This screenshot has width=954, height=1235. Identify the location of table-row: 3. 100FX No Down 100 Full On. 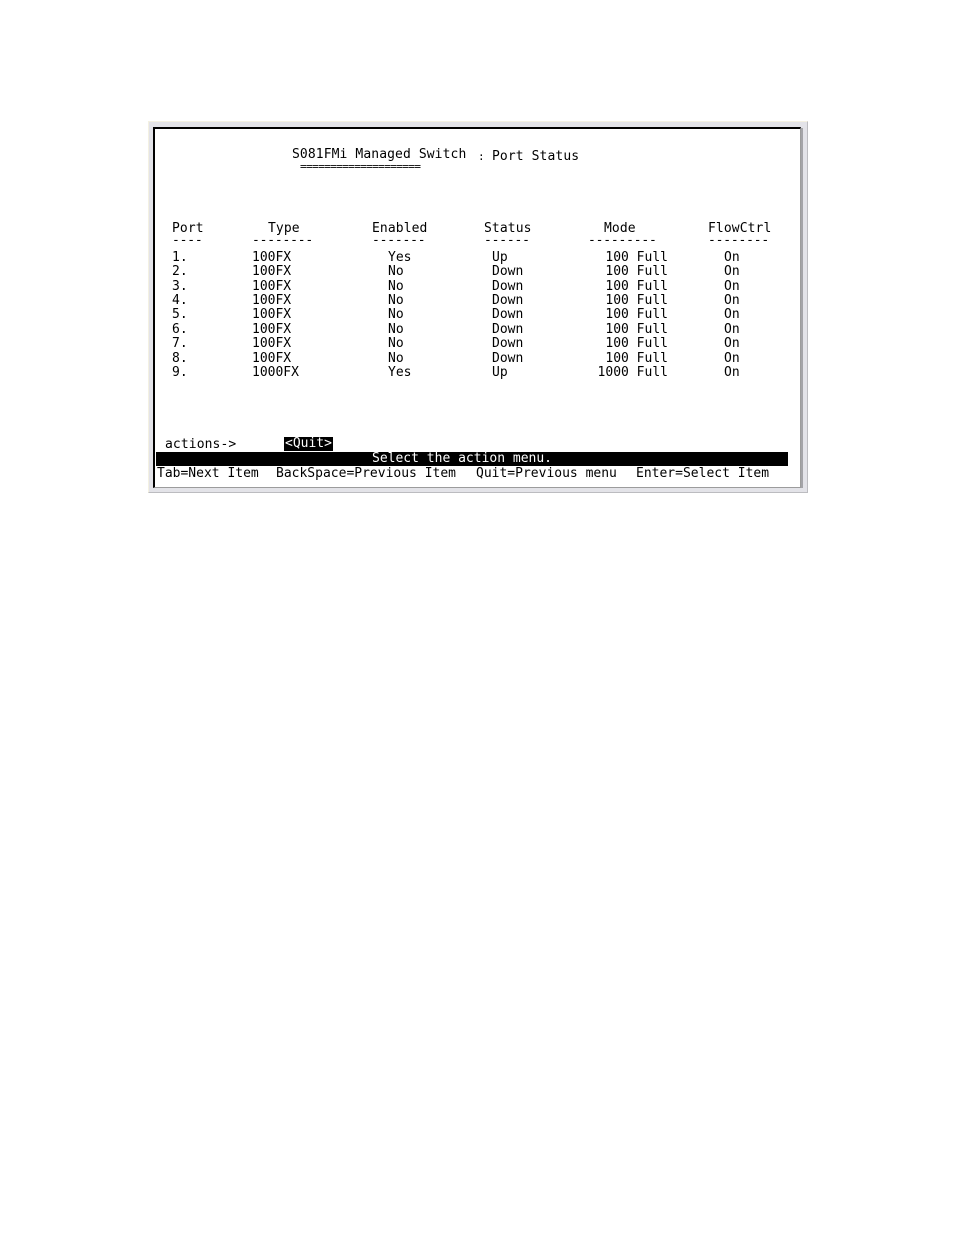
(477, 287).